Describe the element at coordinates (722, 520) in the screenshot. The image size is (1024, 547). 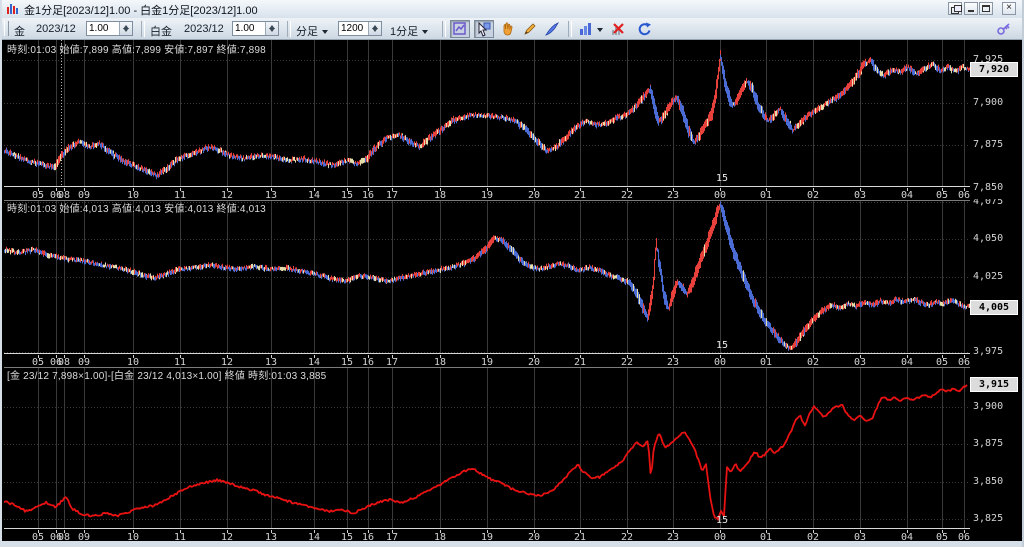
I see `date-change-label: 15` at that location.